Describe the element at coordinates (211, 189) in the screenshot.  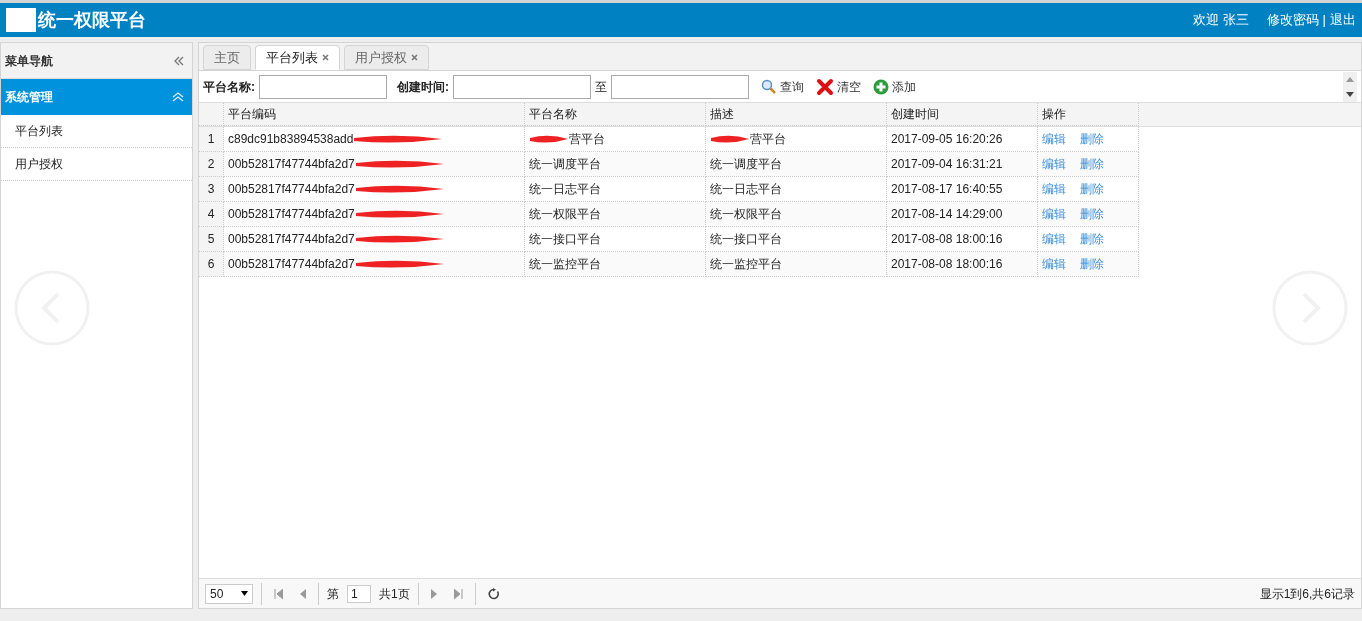
I see `row-number: 3` at that location.